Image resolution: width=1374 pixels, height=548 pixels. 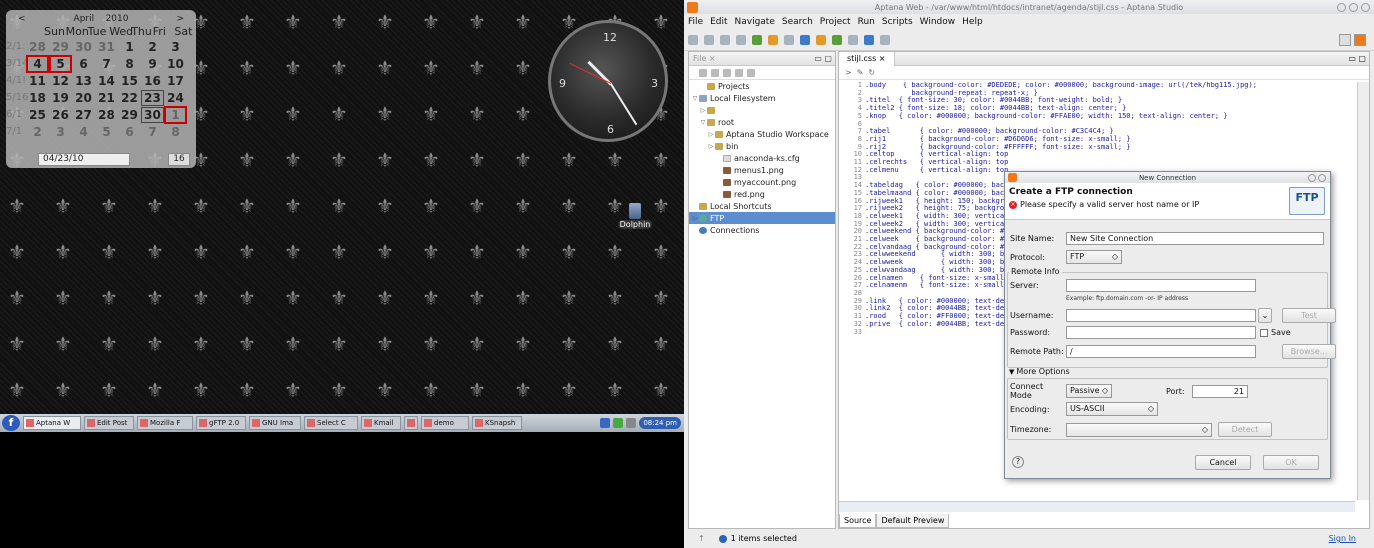 What do you see at coordinates (695, 98) in the screenshot?
I see `tree-expand-icon: ▽` at bounding box center [695, 98].